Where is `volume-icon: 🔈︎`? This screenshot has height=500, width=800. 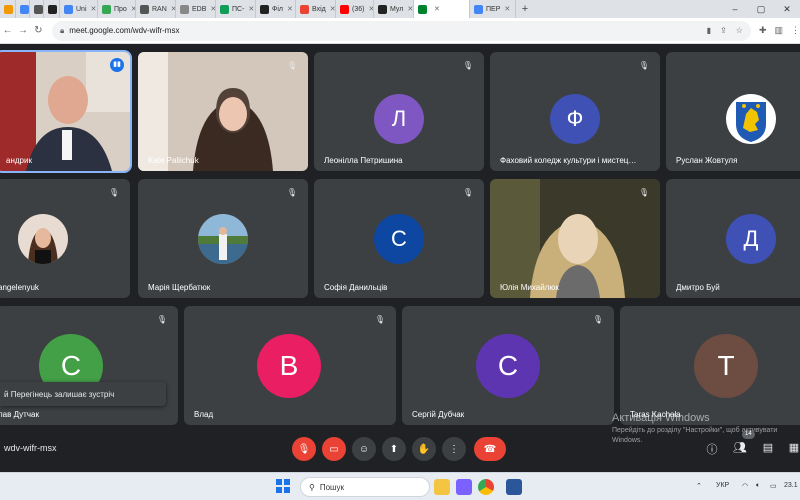 volume-icon: 🔈︎ is located at coordinates (758, 486).